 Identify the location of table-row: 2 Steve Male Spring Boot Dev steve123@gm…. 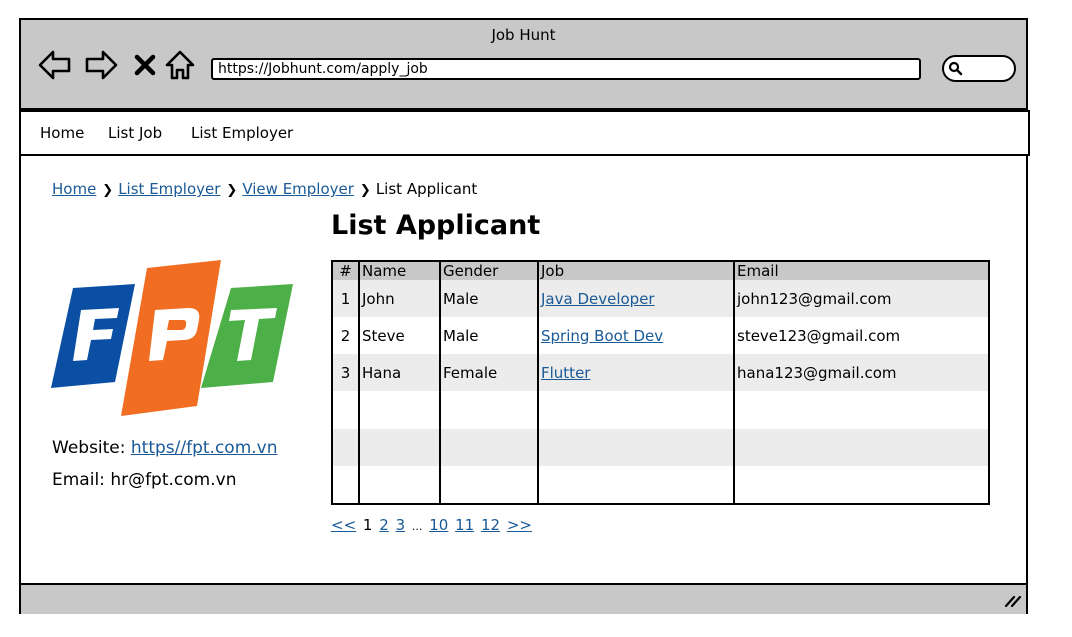
(660, 335).